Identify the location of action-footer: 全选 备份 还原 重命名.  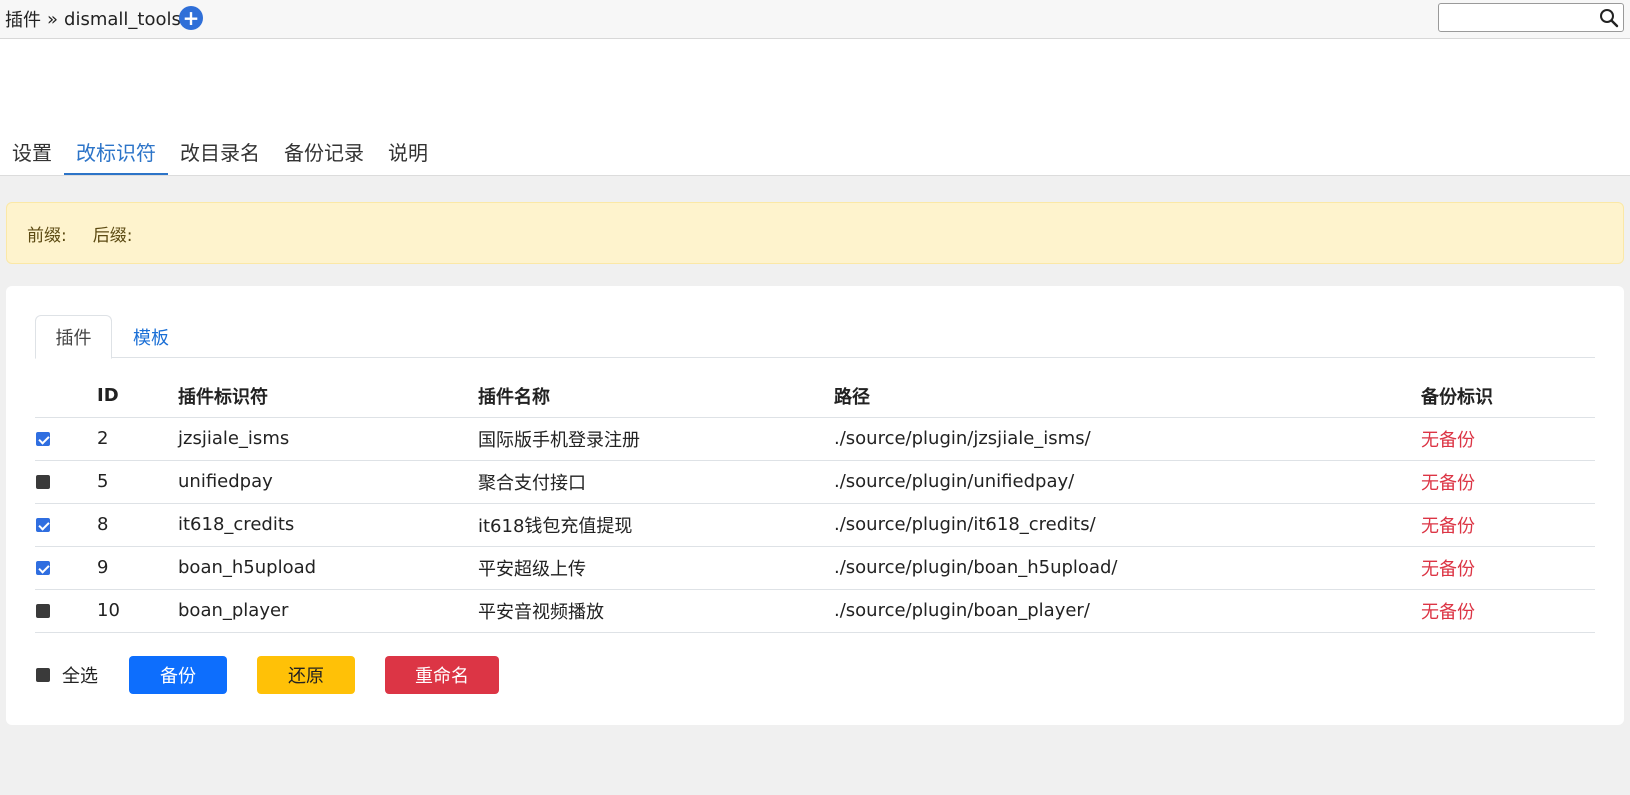
(267, 675).